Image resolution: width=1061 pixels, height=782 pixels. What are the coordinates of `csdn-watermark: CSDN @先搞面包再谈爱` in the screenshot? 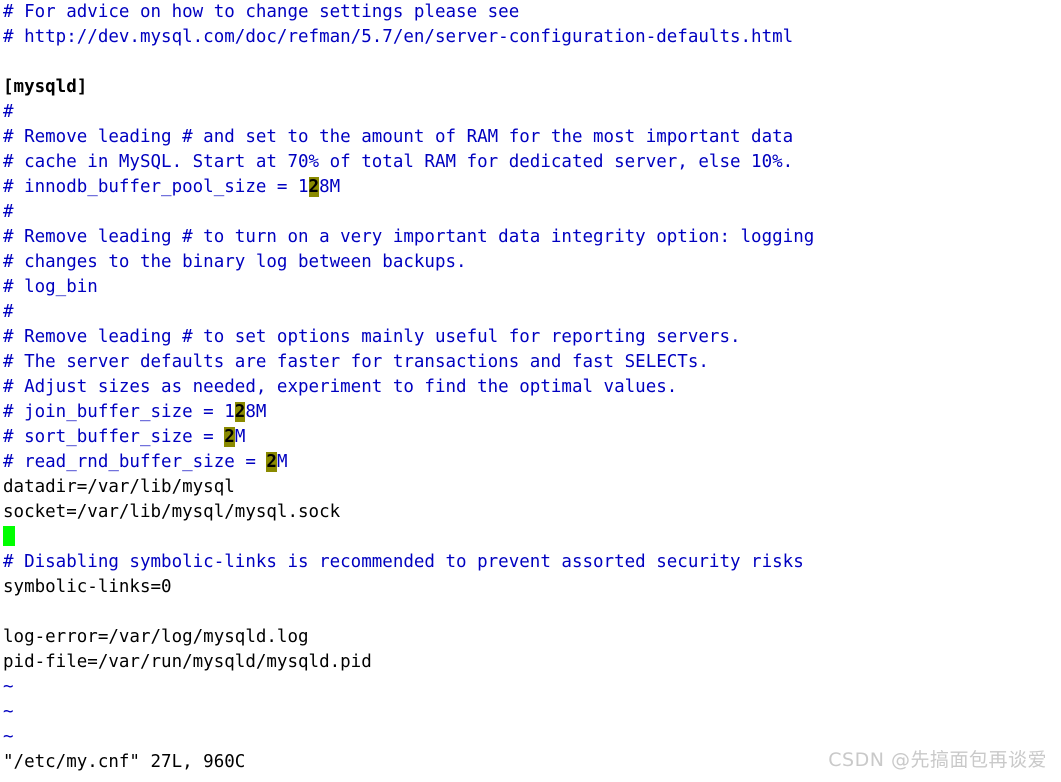 It's located at (937, 760).